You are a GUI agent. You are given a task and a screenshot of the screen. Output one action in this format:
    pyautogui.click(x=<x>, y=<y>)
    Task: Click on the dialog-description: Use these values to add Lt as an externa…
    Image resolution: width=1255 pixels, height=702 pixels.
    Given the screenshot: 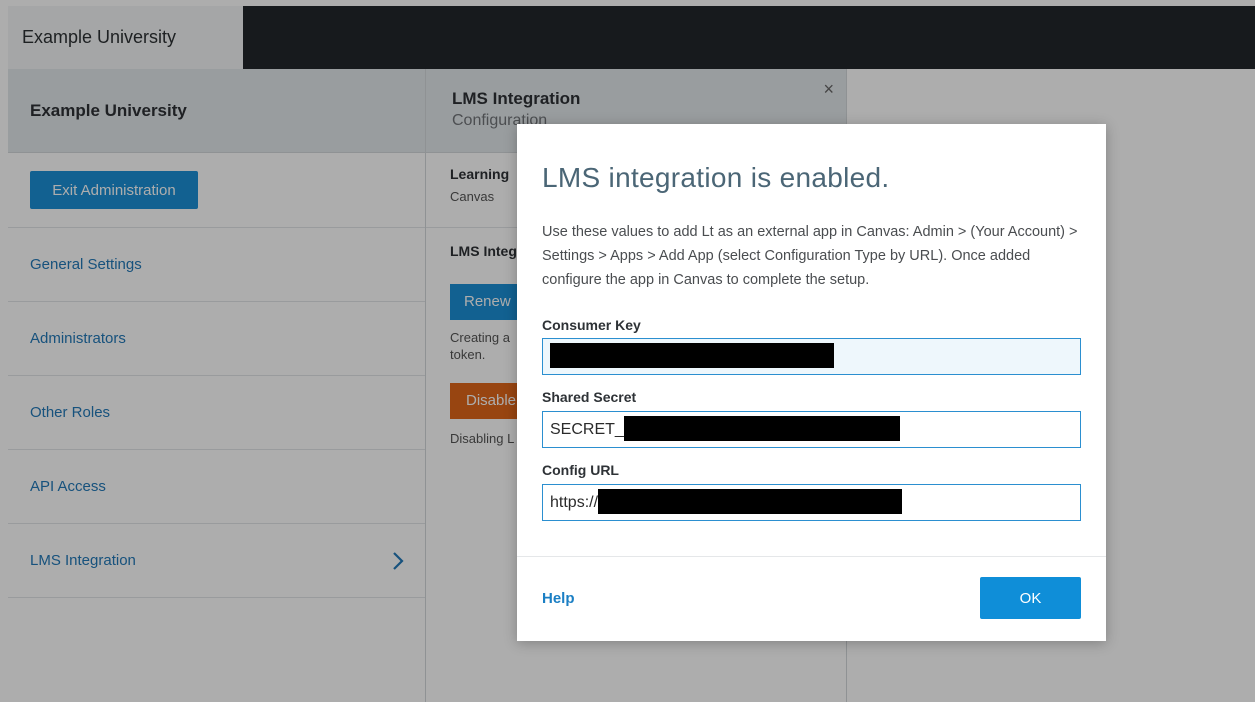 What is the action you would take?
    pyautogui.click(x=810, y=256)
    